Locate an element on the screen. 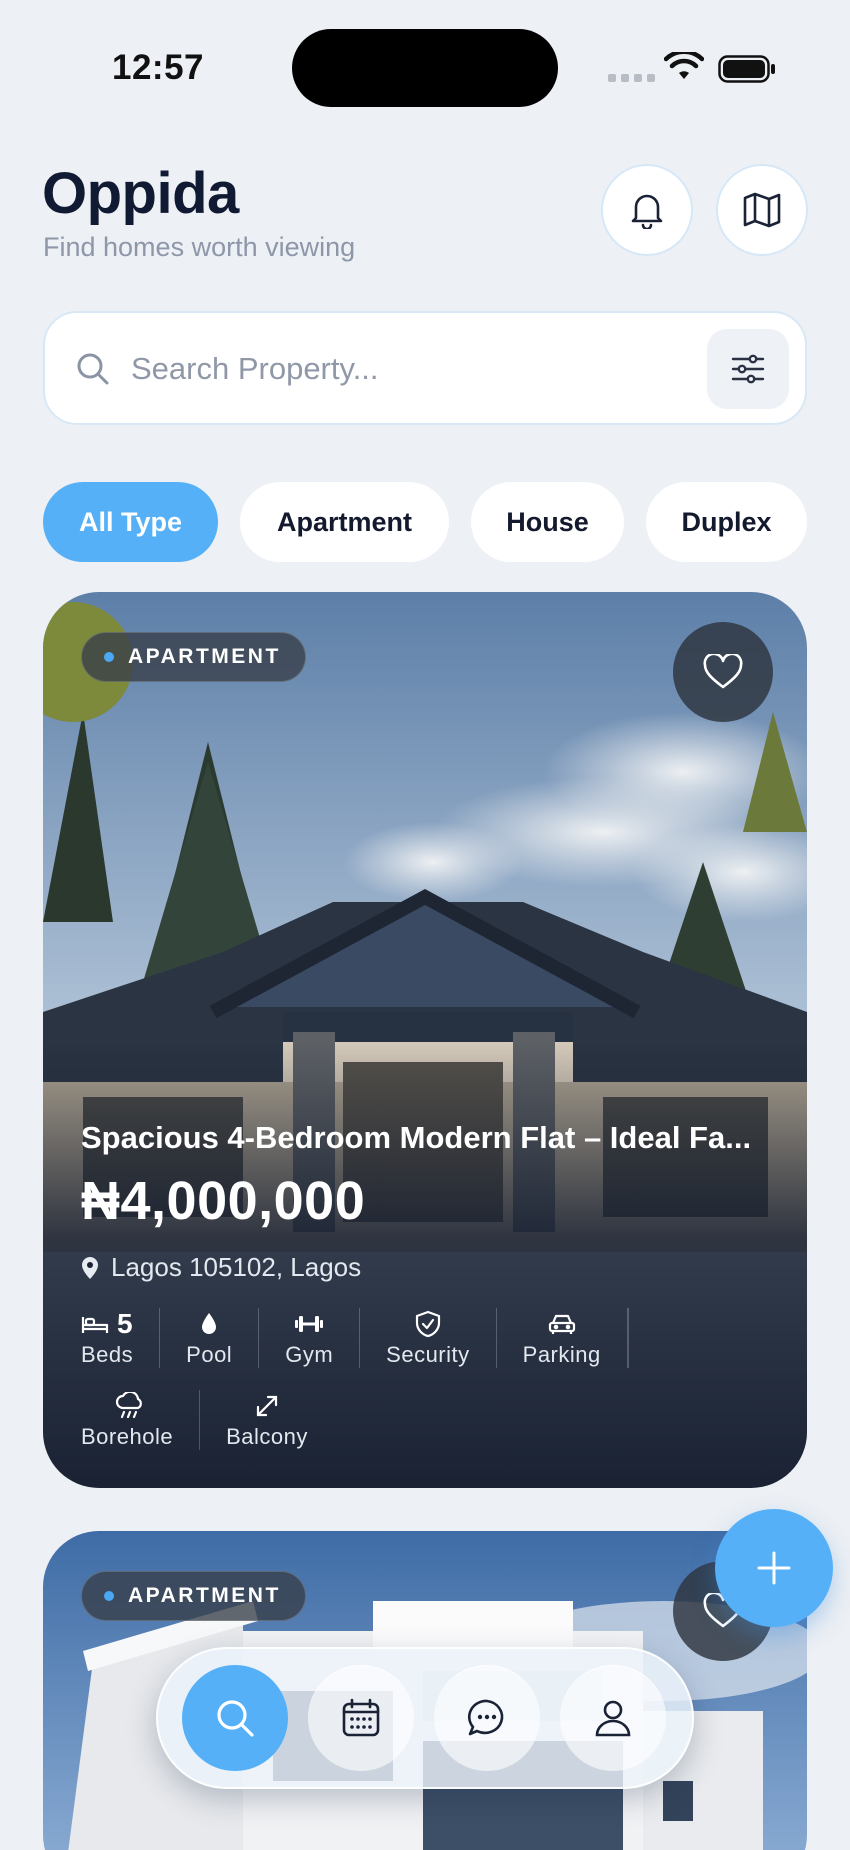 This screenshot has height=1850, width=850. signal-icon is located at coordinates (631, 78).